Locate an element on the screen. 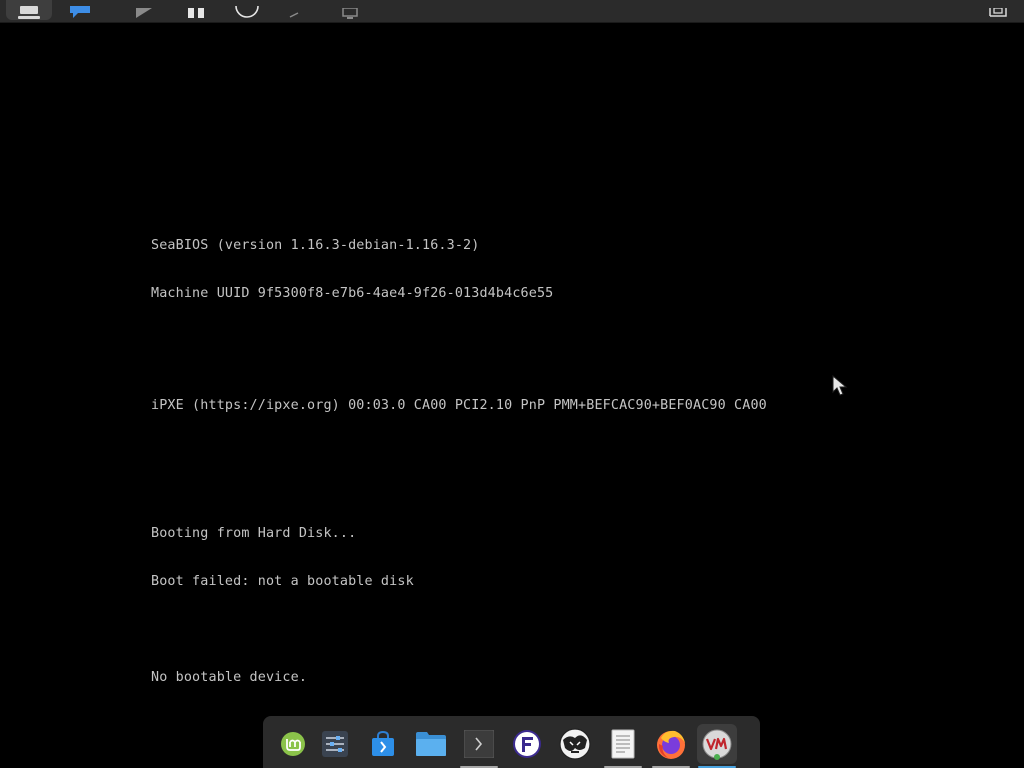  power-icon is located at coordinates (247, 12).